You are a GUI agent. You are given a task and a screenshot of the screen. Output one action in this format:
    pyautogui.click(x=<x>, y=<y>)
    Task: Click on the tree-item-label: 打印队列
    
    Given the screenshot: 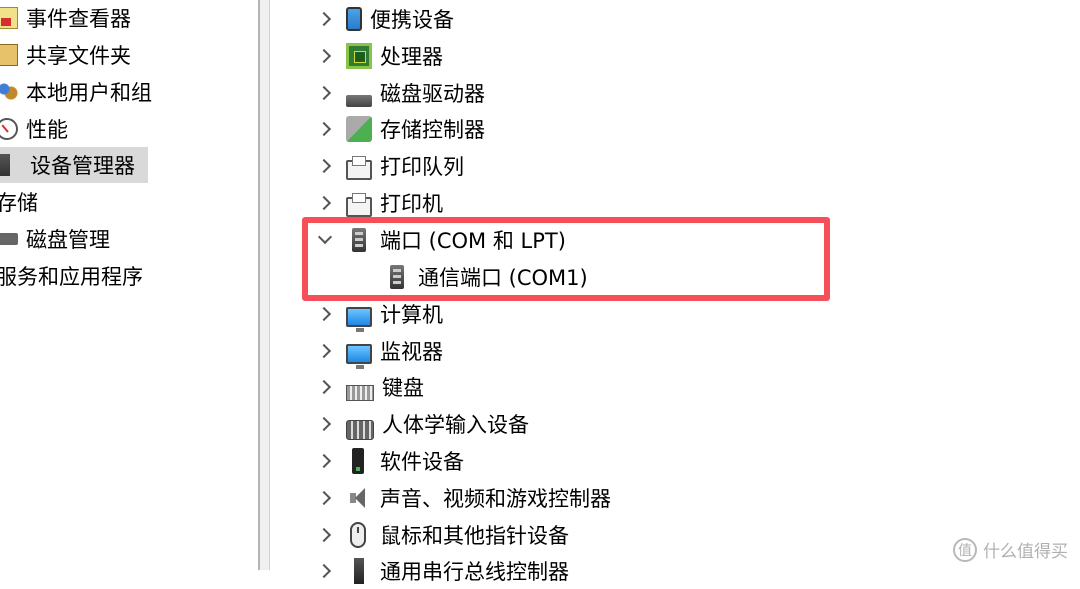 What is the action you would take?
    pyautogui.click(x=422, y=166)
    